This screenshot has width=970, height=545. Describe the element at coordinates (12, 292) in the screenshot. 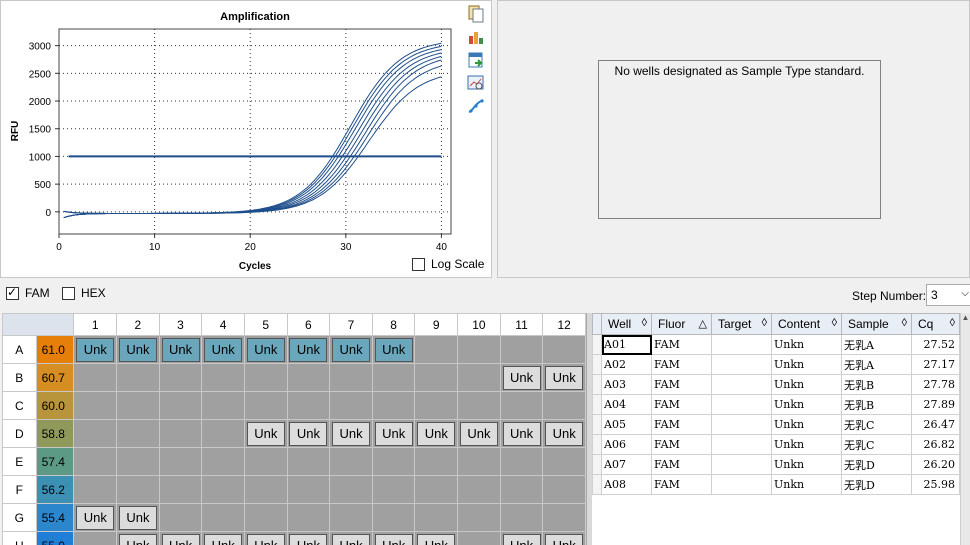

I see `fam-checkbox` at that location.